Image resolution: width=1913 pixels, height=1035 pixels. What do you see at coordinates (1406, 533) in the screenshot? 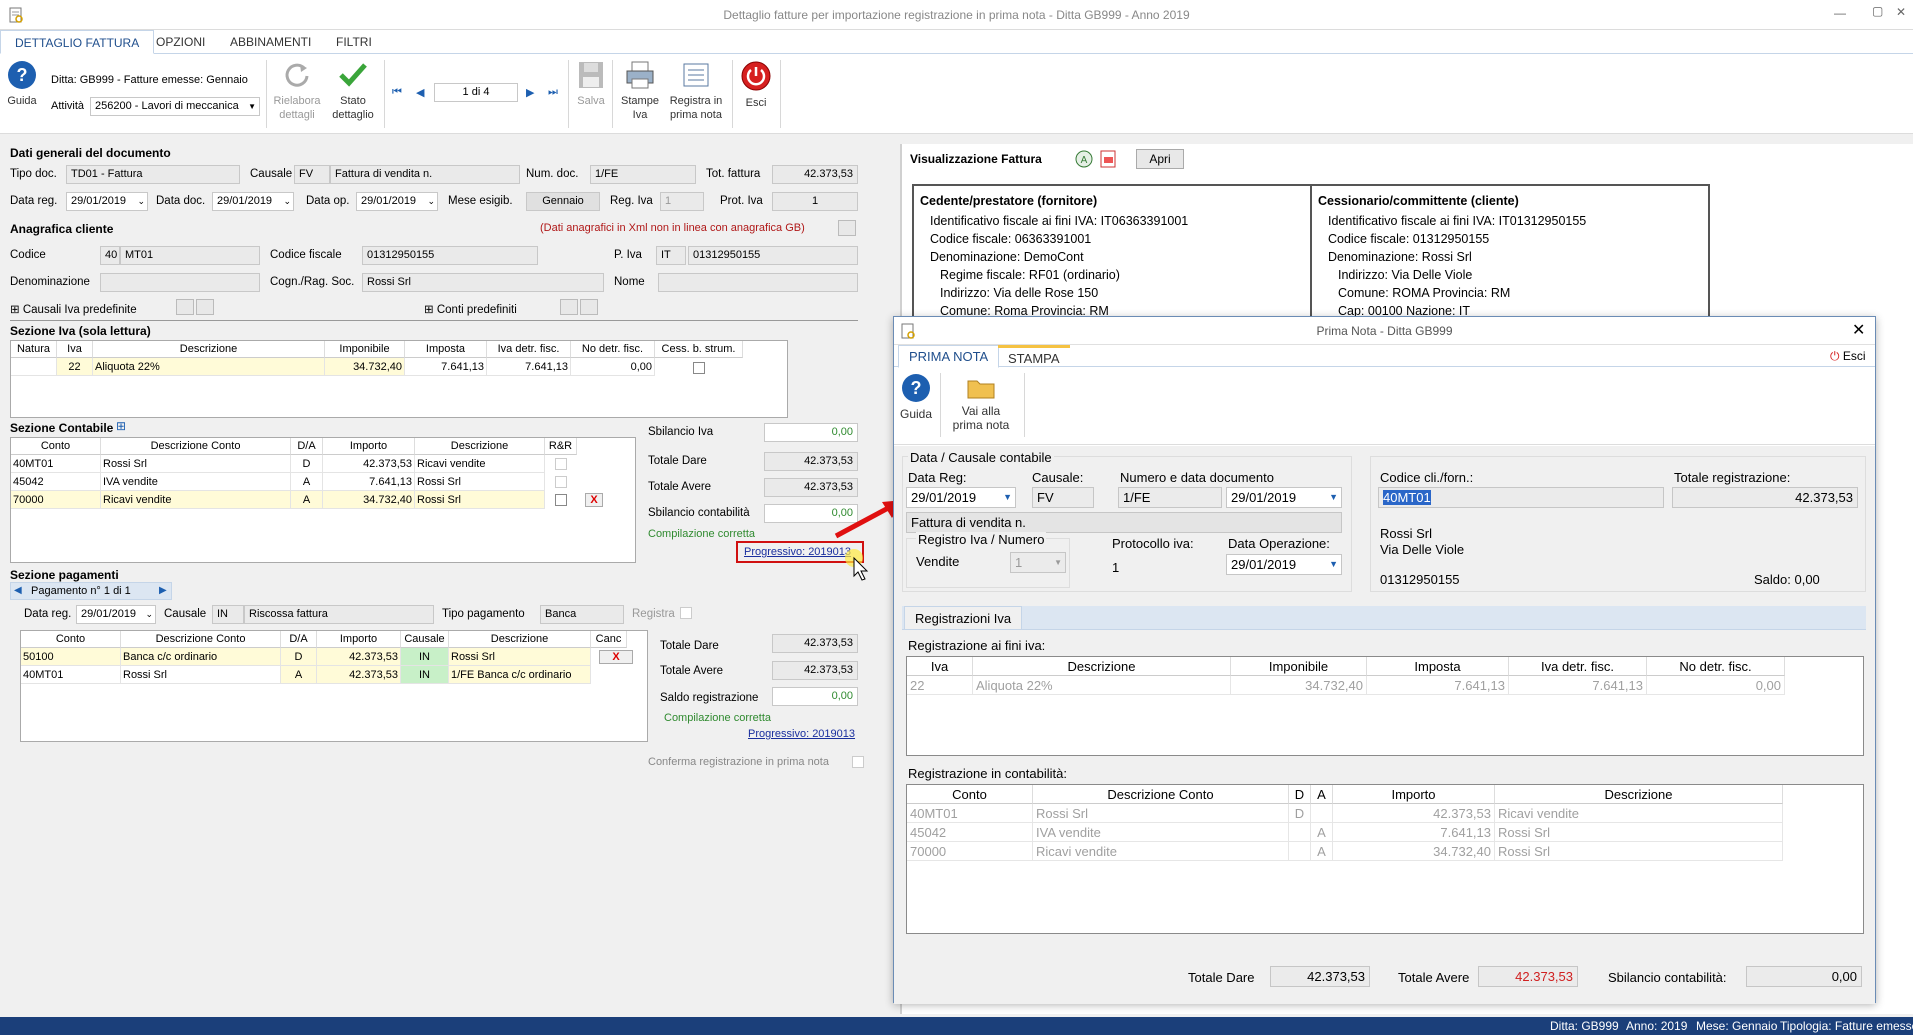
I see `d-cli-nome: Rossi Srl` at bounding box center [1406, 533].